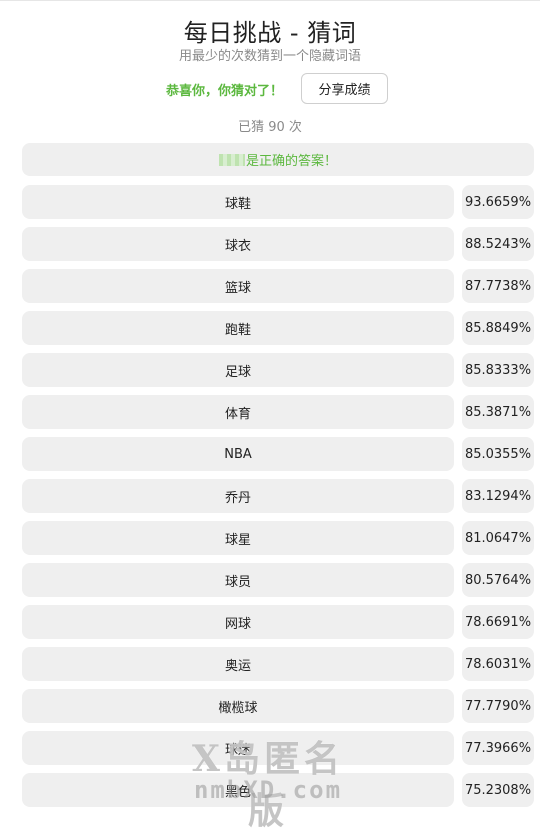  Describe the element at coordinates (238, 748) in the screenshot. I see `guess-word: 球迷` at that location.